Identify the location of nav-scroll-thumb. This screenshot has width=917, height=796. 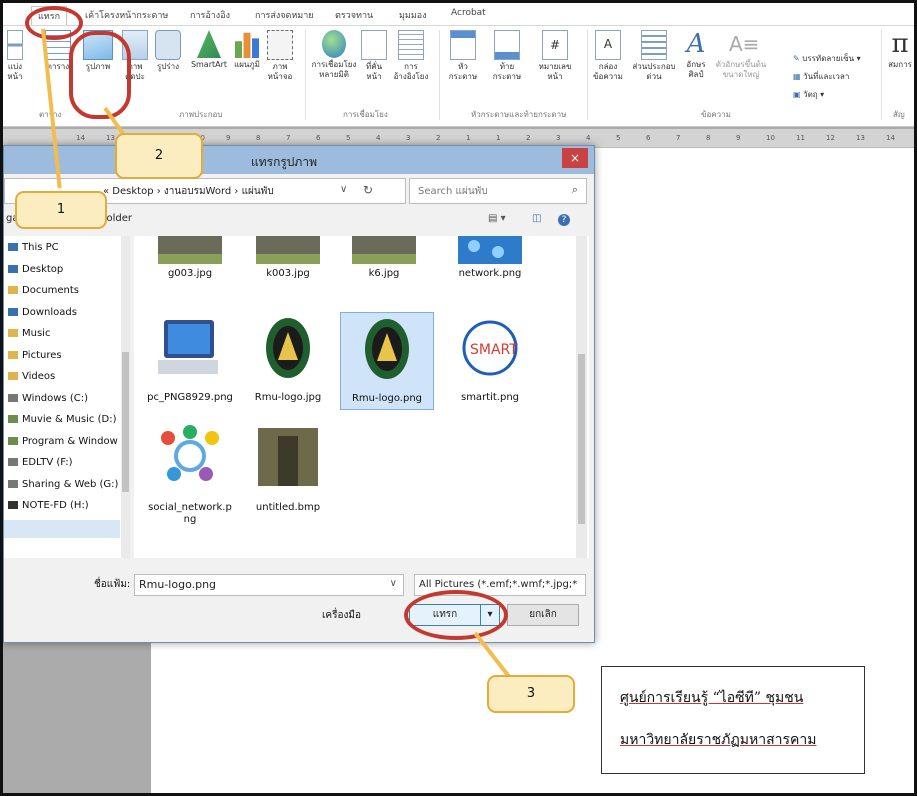
(125, 422).